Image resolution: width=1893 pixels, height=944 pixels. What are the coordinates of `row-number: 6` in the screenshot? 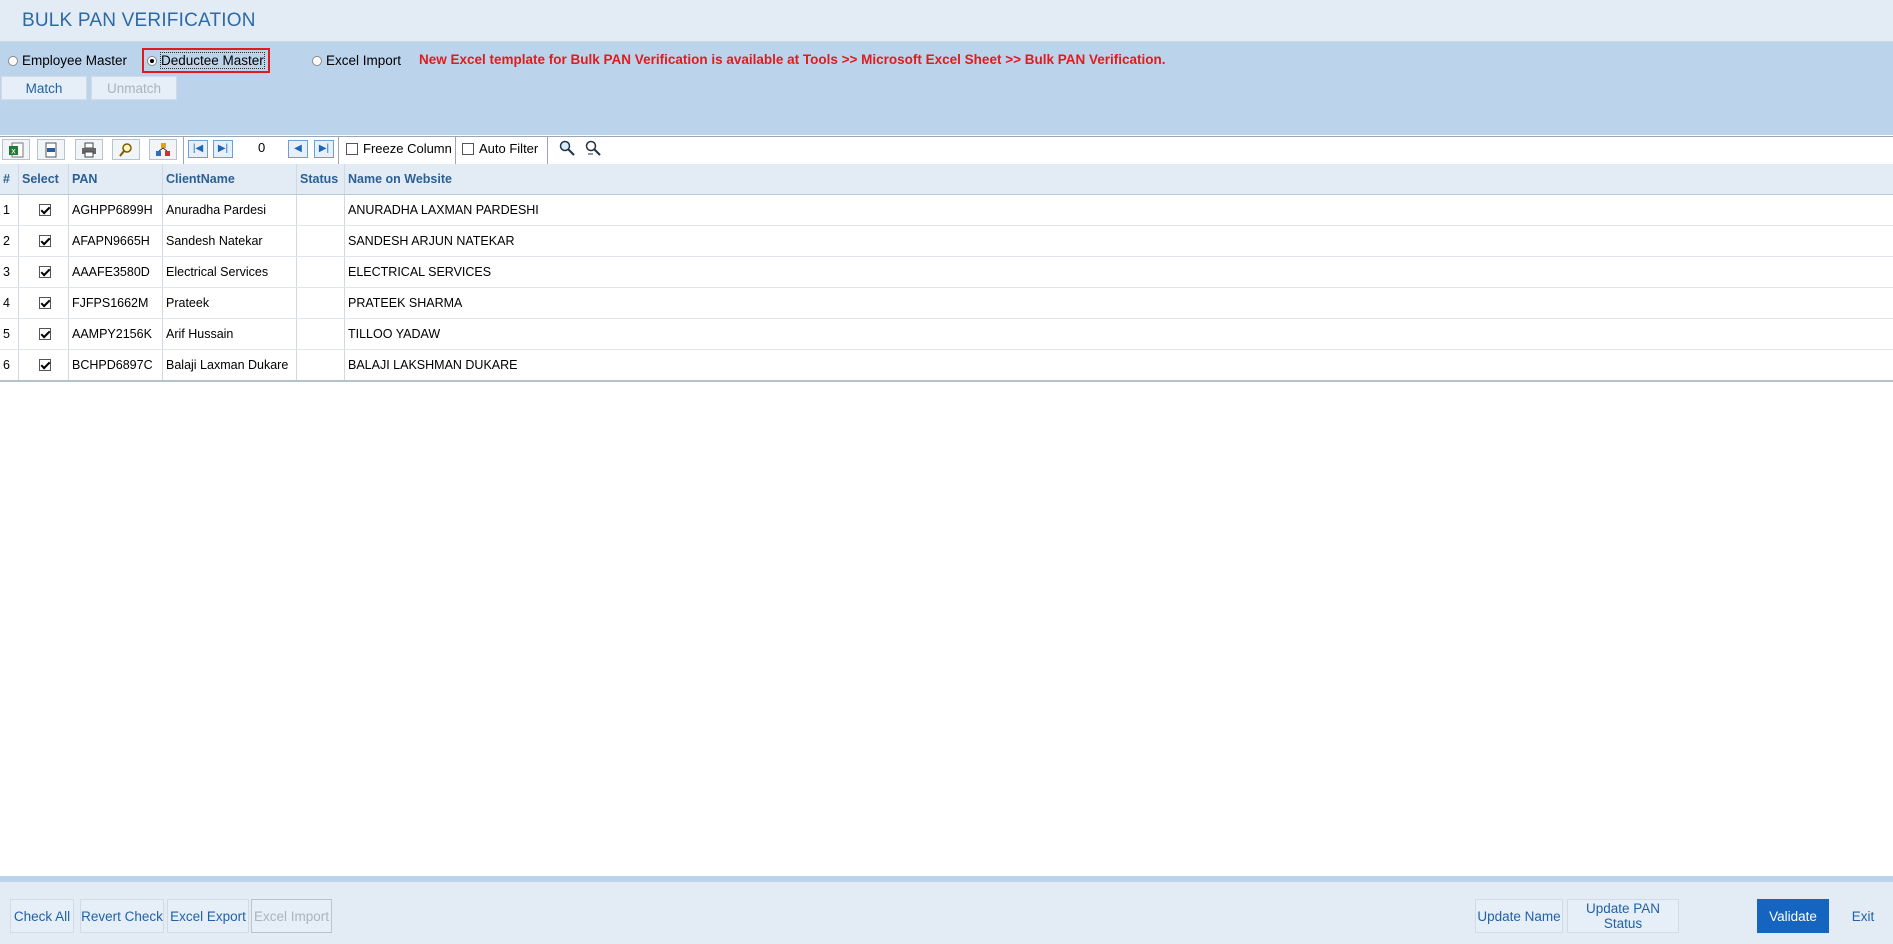 It's located at (9, 365).